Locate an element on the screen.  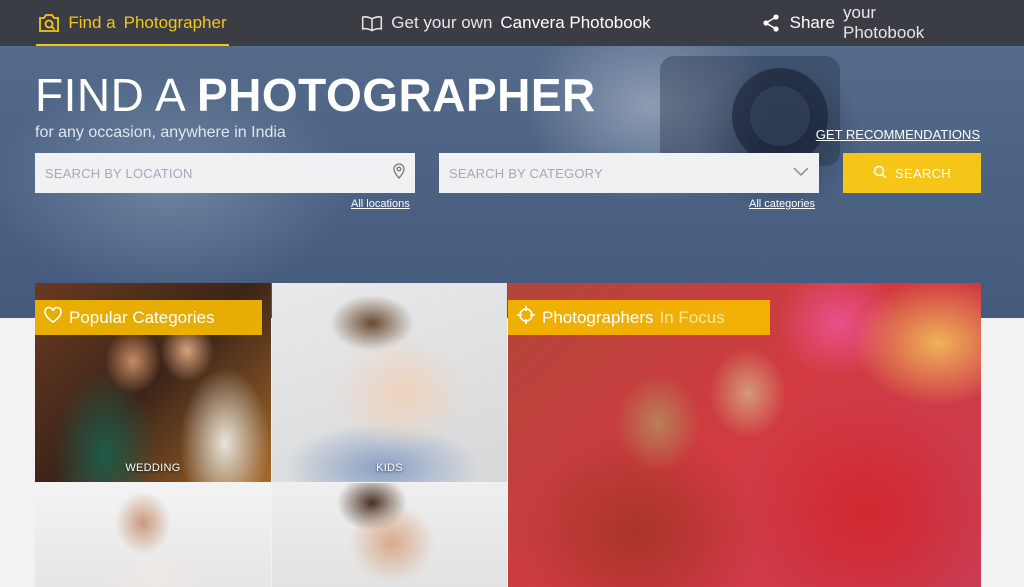
search-button-label: SEARCH is located at coordinates (923, 173).